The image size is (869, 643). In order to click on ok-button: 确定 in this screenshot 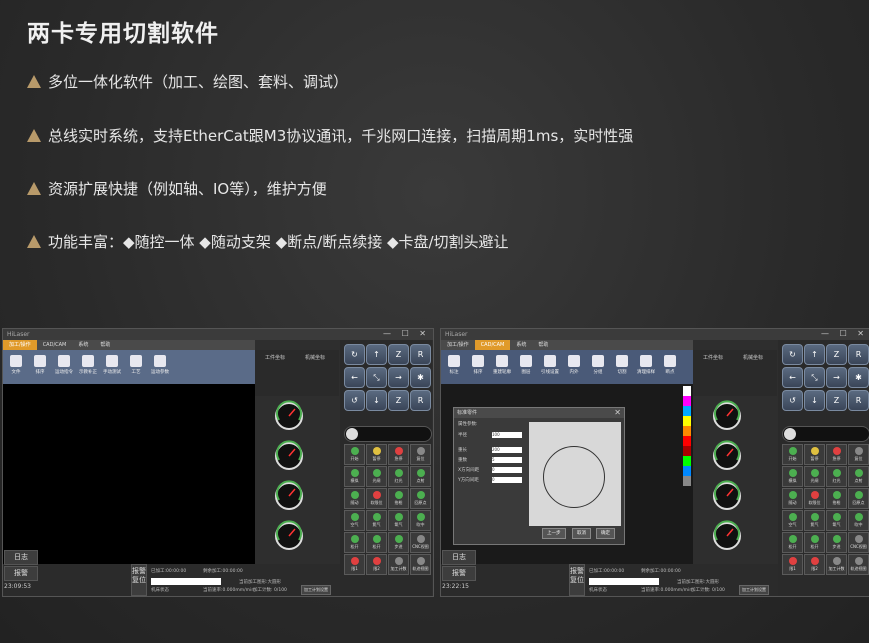, I will do `click(605, 533)`.